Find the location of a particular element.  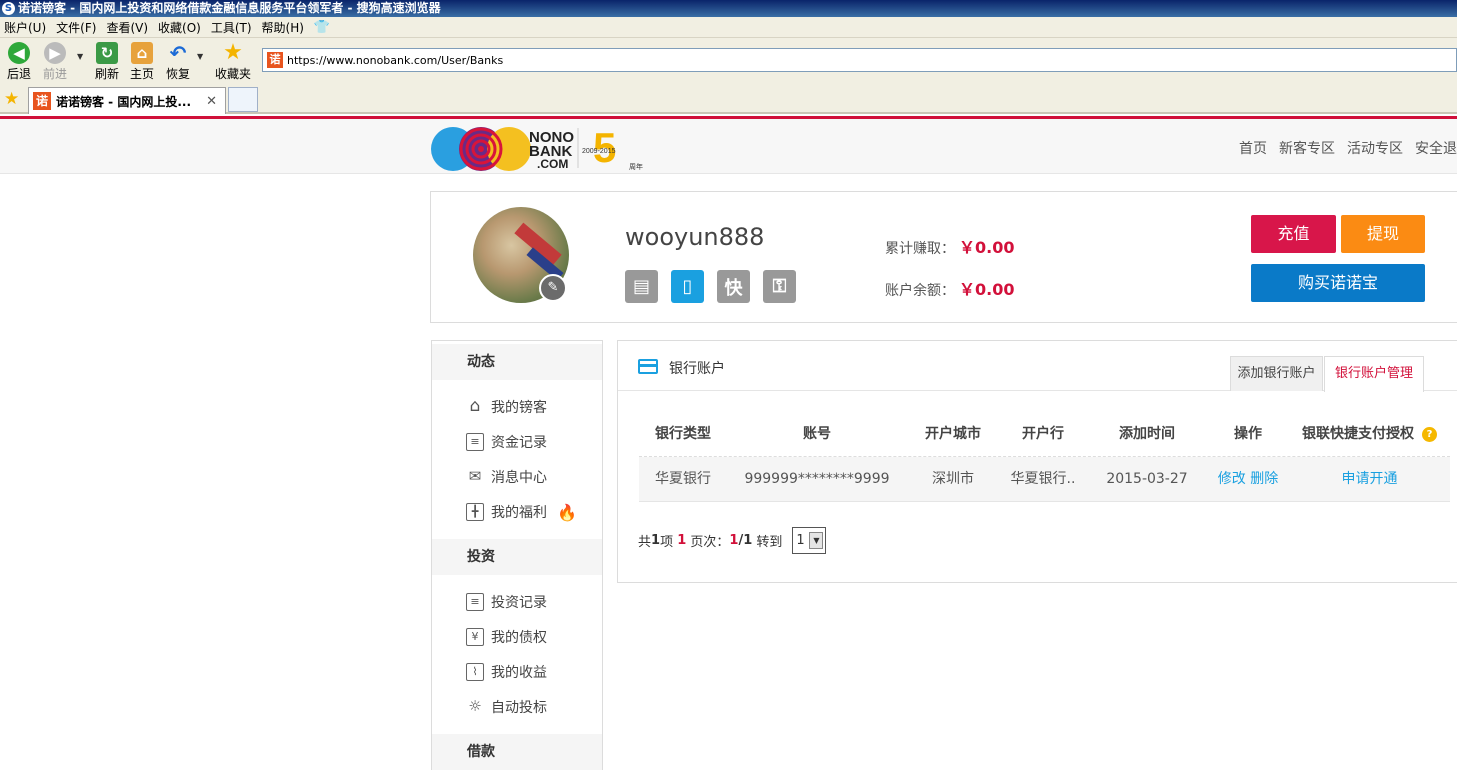

sidebar-section-activity: 动态 is located at coordinates (517, 362).